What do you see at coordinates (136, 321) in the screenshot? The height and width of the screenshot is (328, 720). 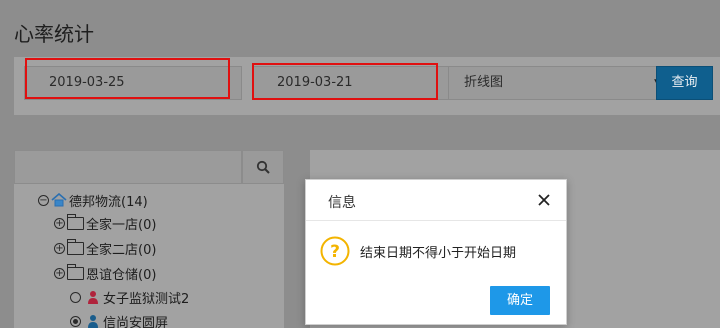 I see `tree-node-label: 信尚安圆屏` at bounding box center [136, 321].